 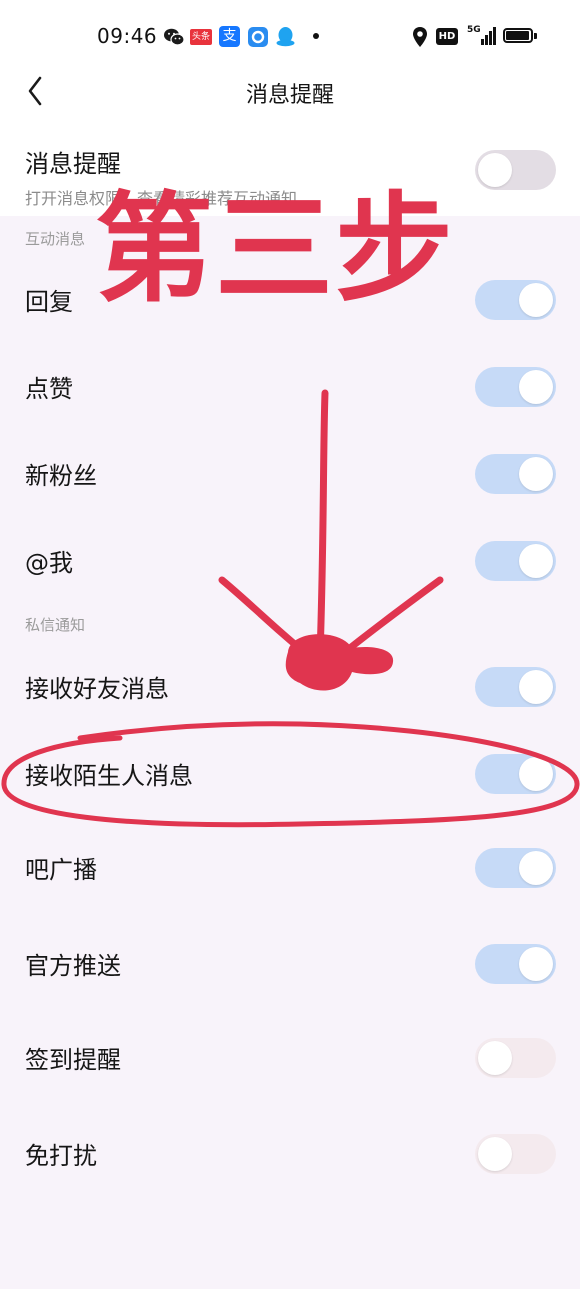 What do you see at coordinates (73, 1060) in the screenshot?
I see `setting-label-checkin-reminder: 签到提醒` at bounding box center [73, 1060].